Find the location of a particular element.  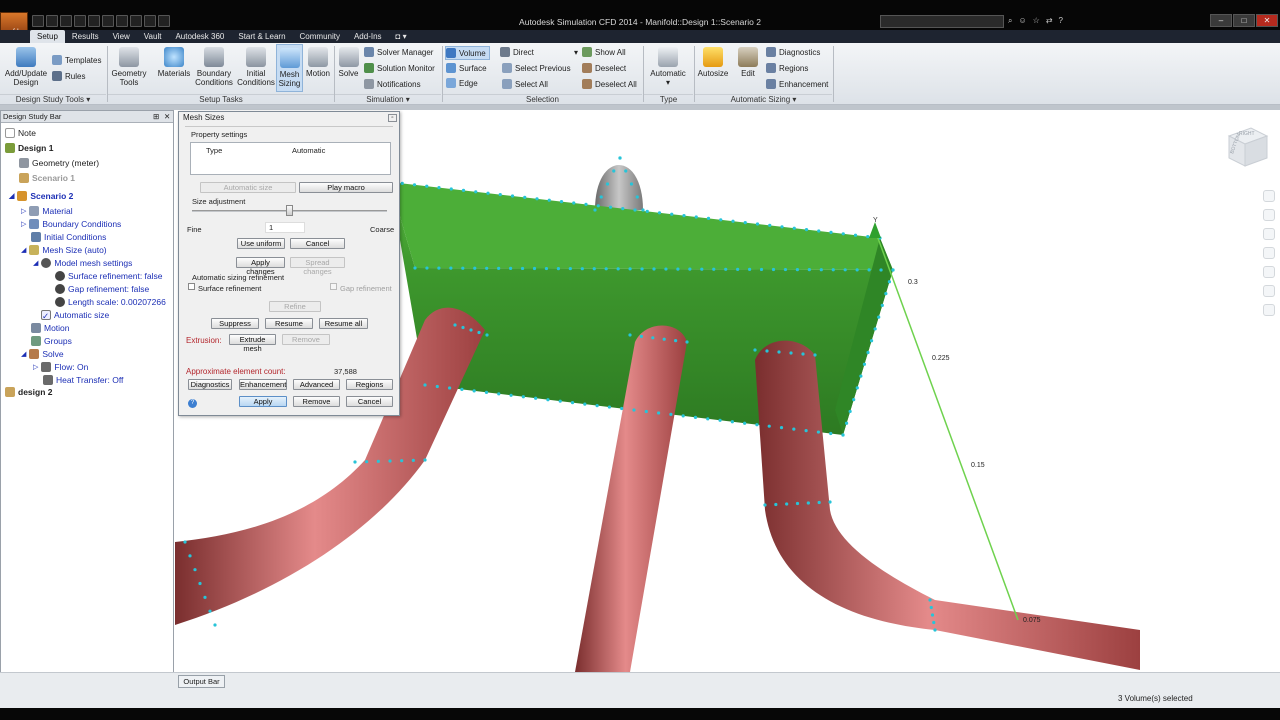

enhancement-button: Enhancement is located at coordinates (797, 84).